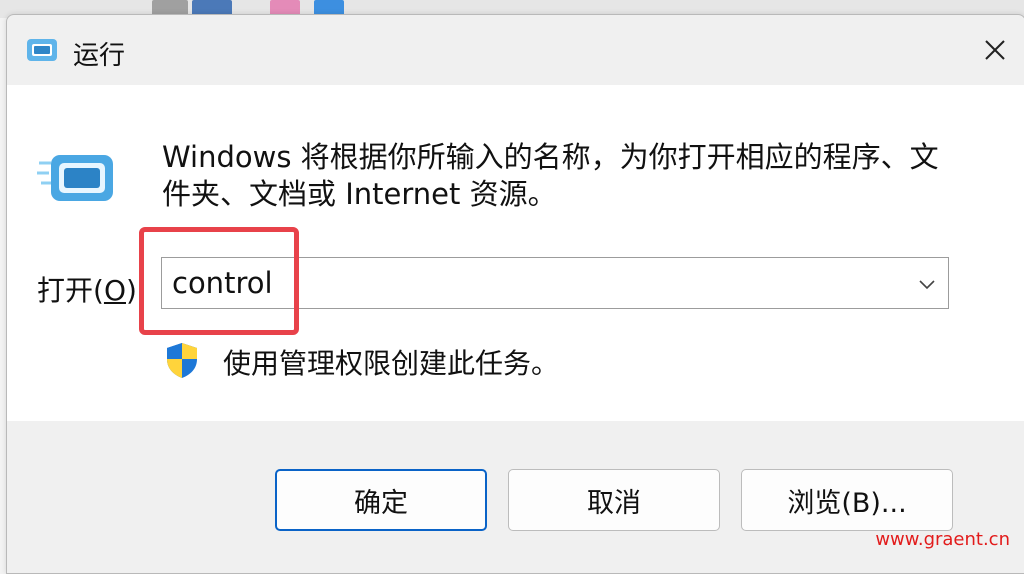 The width and height of the screenshot is (1024, 574). What do you see at coordinates (614, 500) in the screenshot?
I see `cancel-button: 取消` at bounding box center [614, 500].